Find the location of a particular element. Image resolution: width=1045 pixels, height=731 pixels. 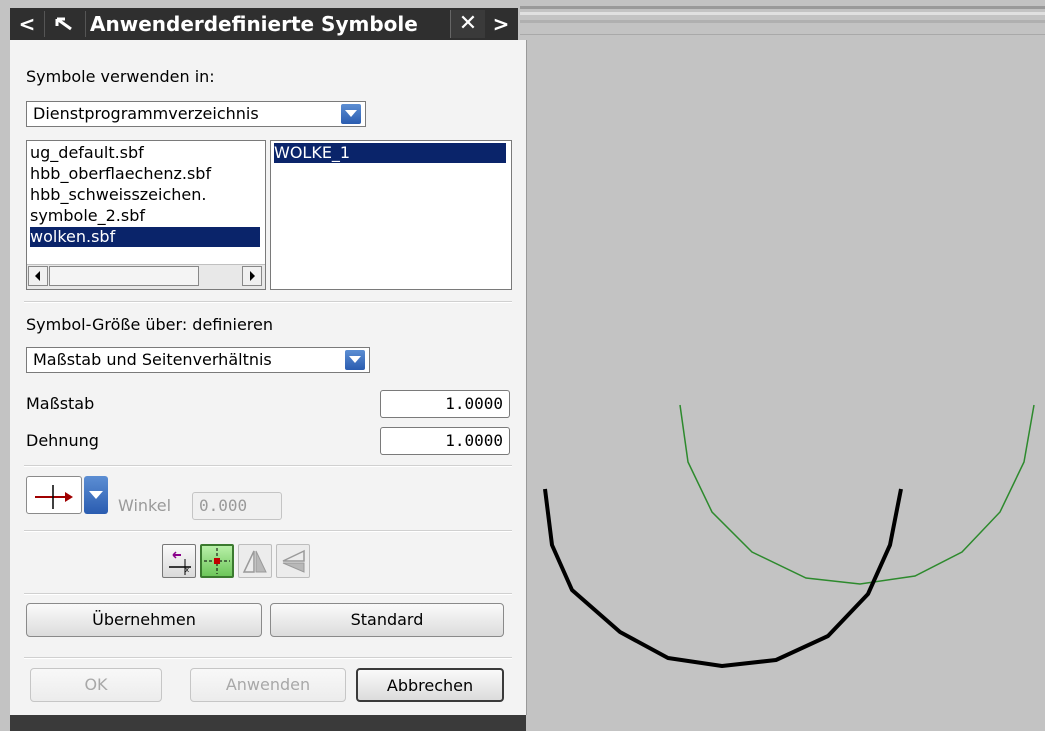

apply-button: Anwenden is located at coordinates (268, 685).